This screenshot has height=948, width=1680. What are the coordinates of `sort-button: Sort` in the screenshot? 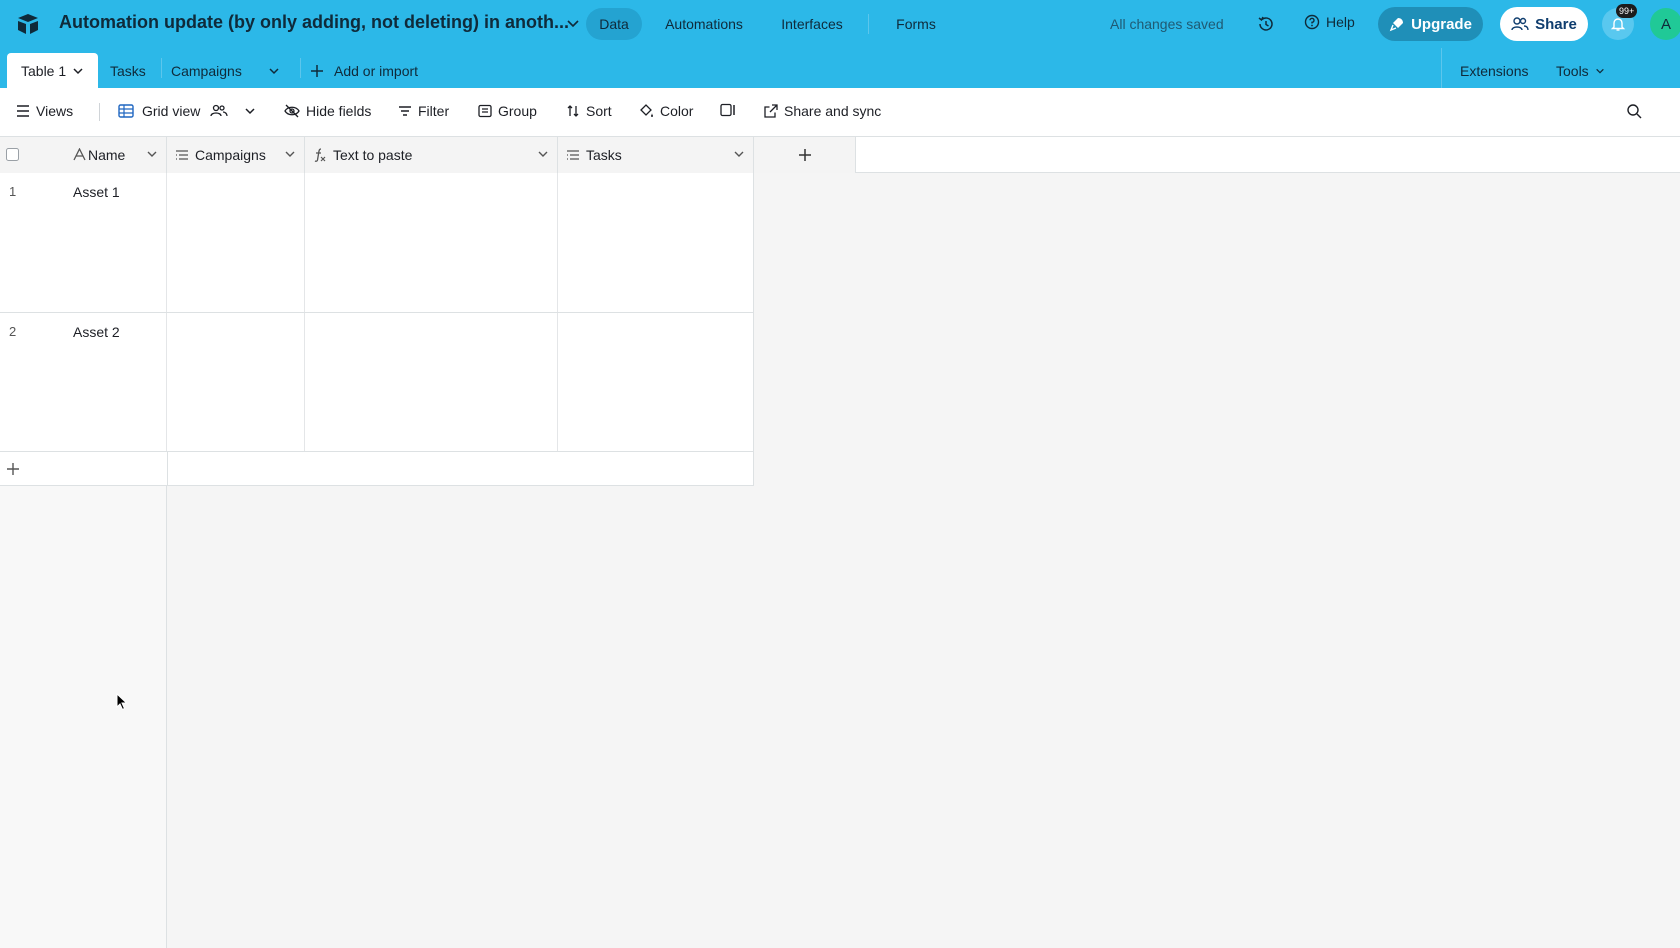 It's located at (589, 111).